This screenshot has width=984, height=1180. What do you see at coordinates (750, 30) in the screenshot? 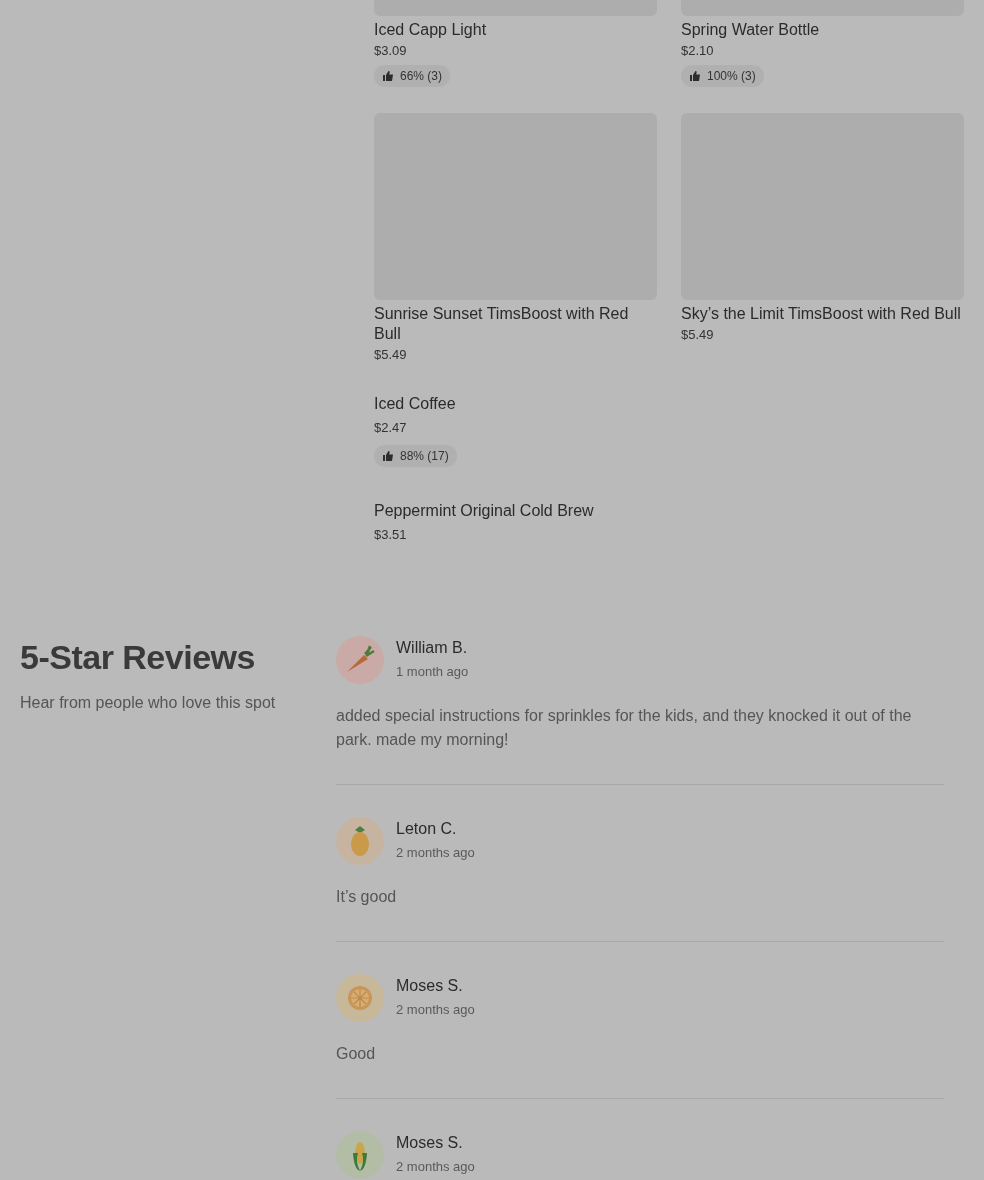
I see `item-name: Spring Water Bottle` at bounding box center [750, 30].